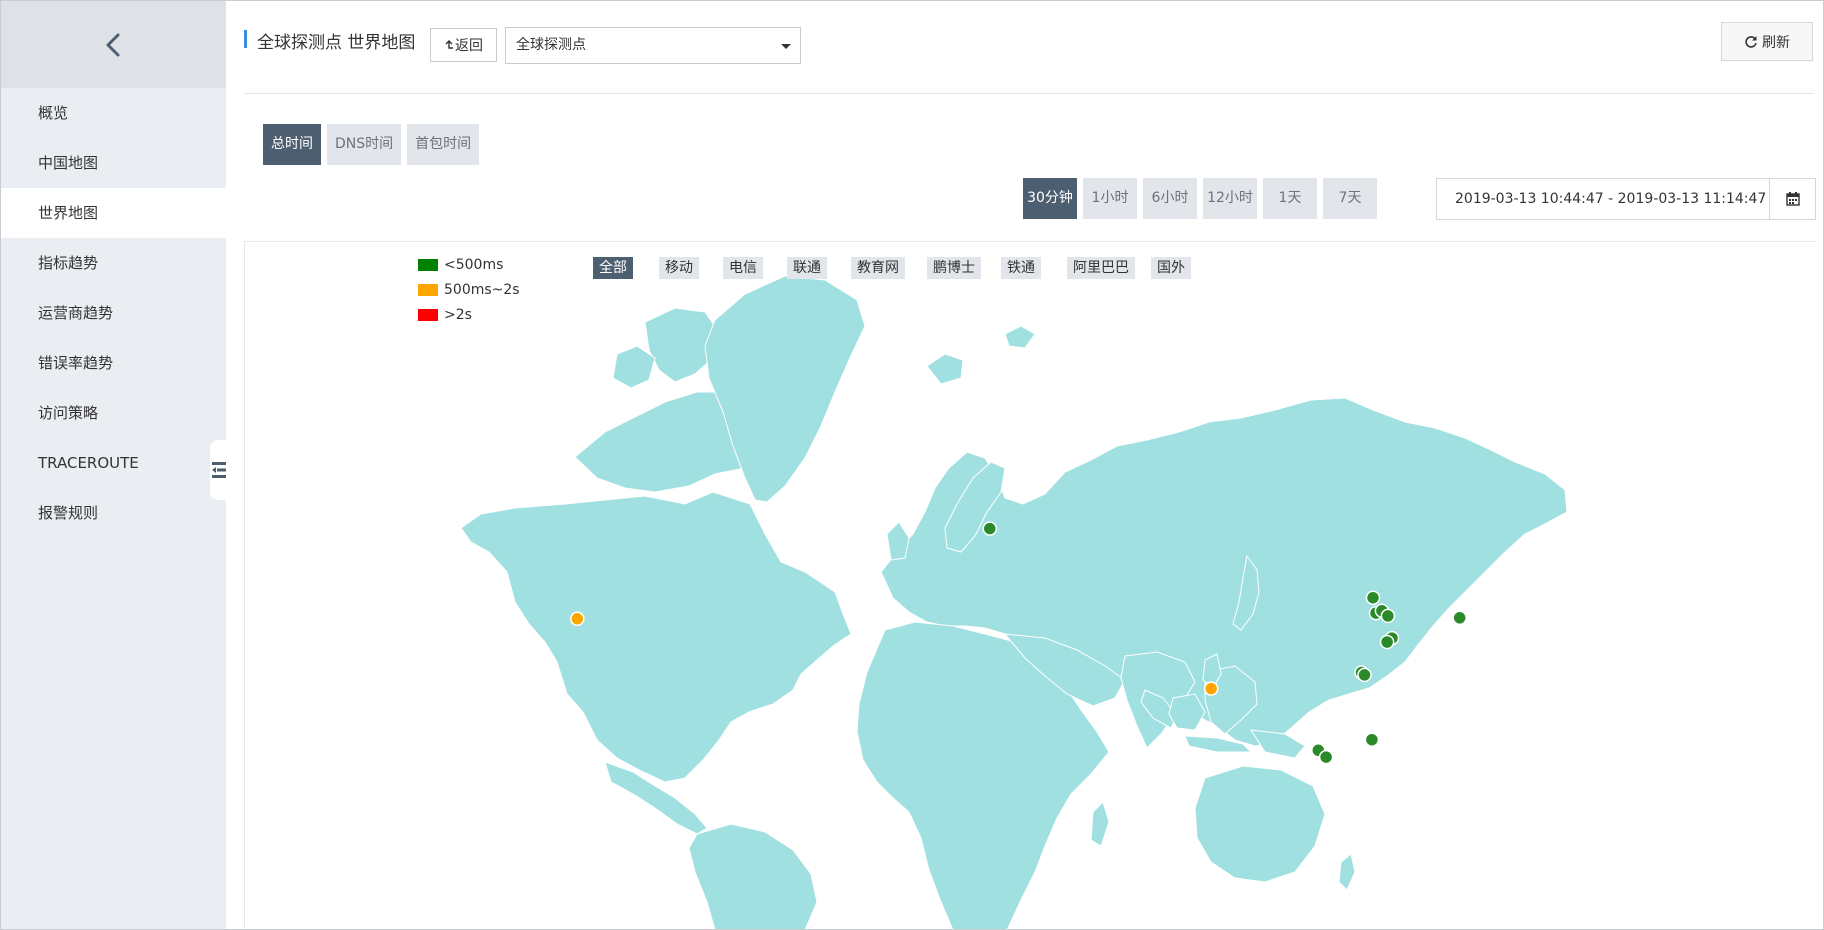  What do you see at coordinates (1029, 52) in the screenshot?
I see `page-header: 全球探测点 世界地图 返回 全球探测点 刷新` at bounding box center [1029, 52].